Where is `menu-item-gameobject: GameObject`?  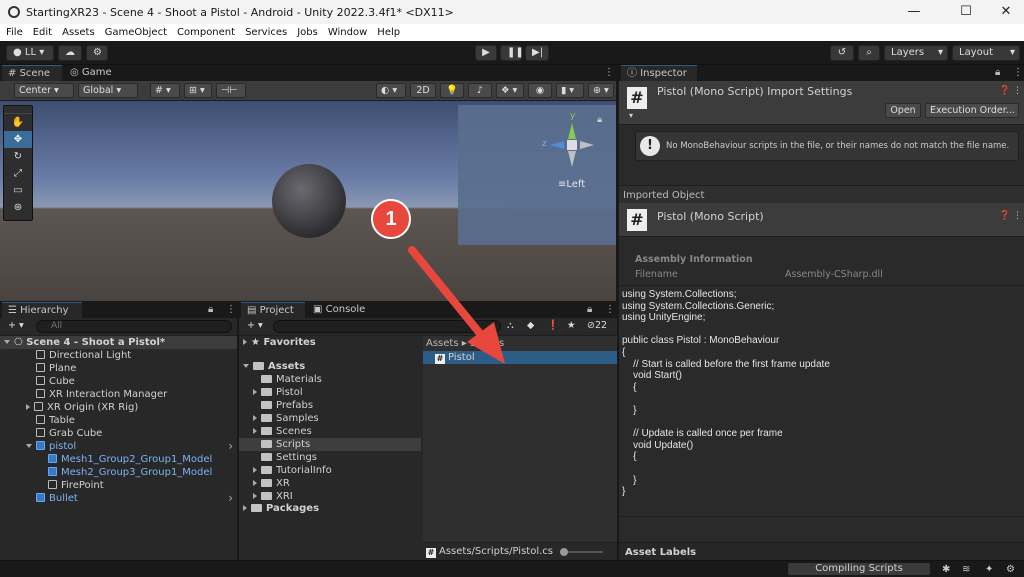
menu-item-gameobject: GameObject is located at coordinates (136, 32).